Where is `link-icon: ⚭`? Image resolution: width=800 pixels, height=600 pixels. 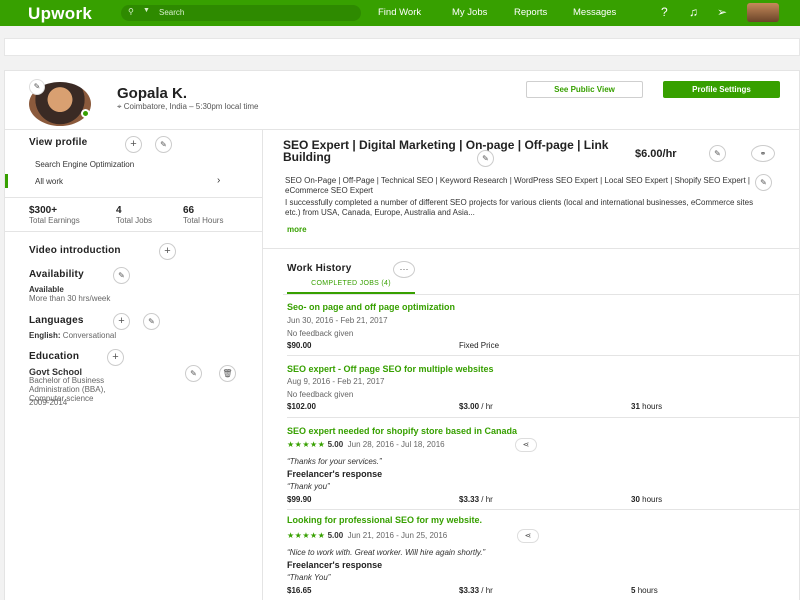
link-icon: ⚭ is located at coordinates (763, 153).